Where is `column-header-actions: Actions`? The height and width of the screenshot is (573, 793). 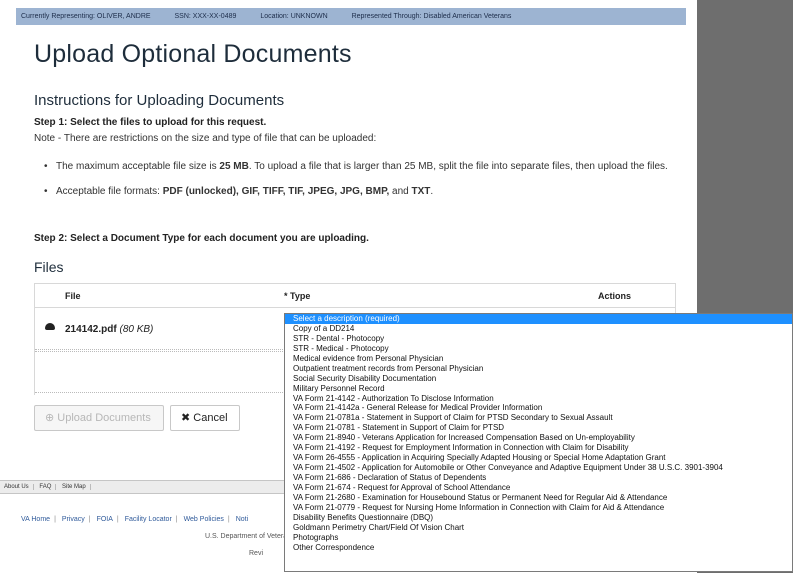
column-header-actions: Actions is located at coordinates (615, 296).